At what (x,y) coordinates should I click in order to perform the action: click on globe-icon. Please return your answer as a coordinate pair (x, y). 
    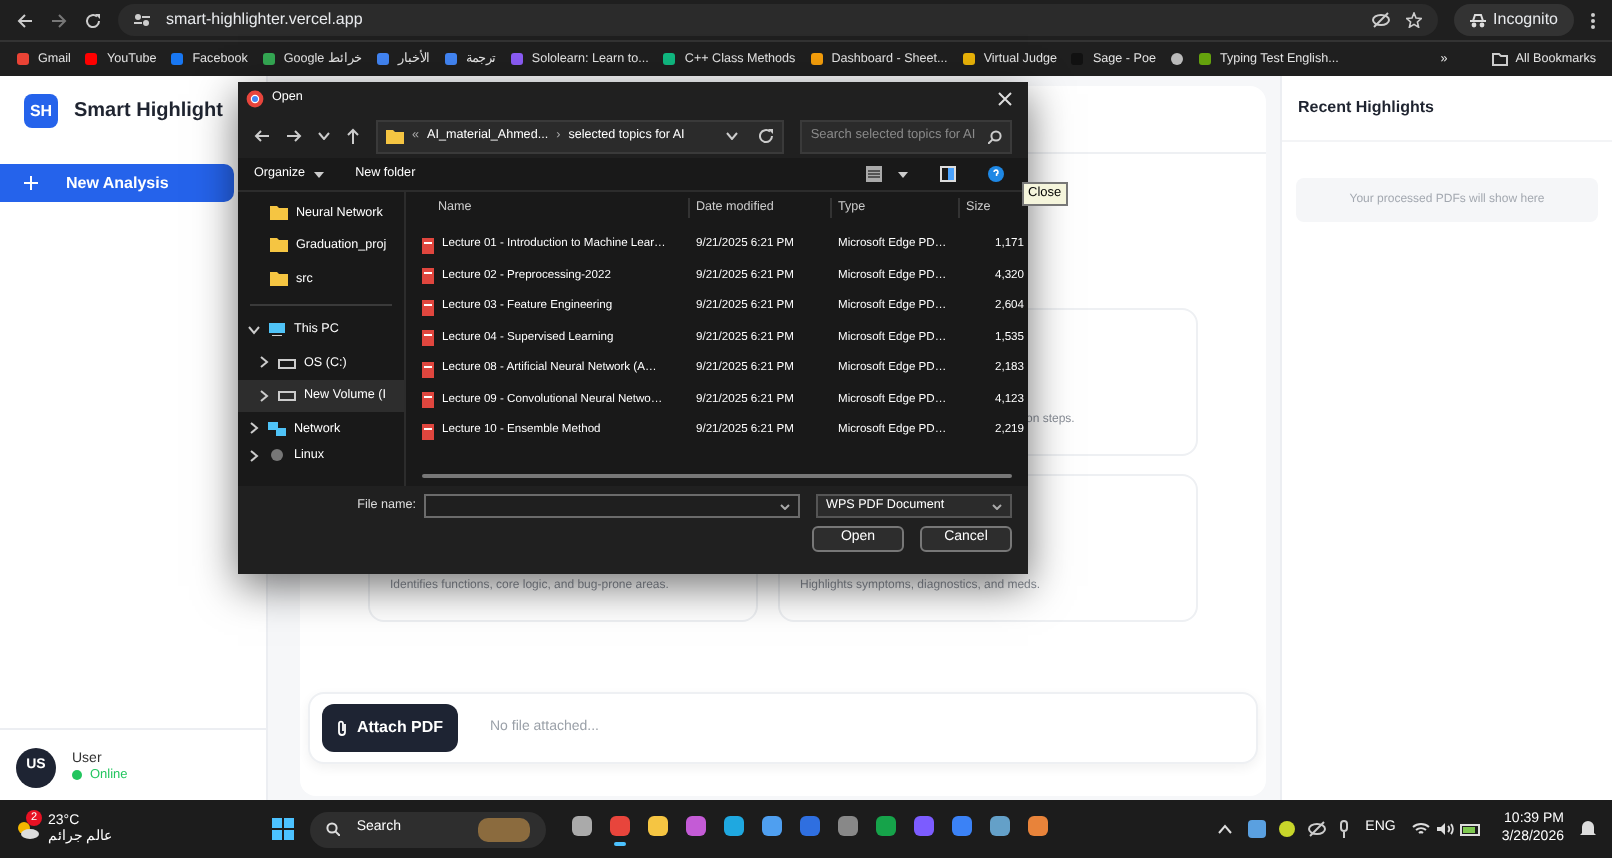
    Looking at the image, I should click on (1176, 59).